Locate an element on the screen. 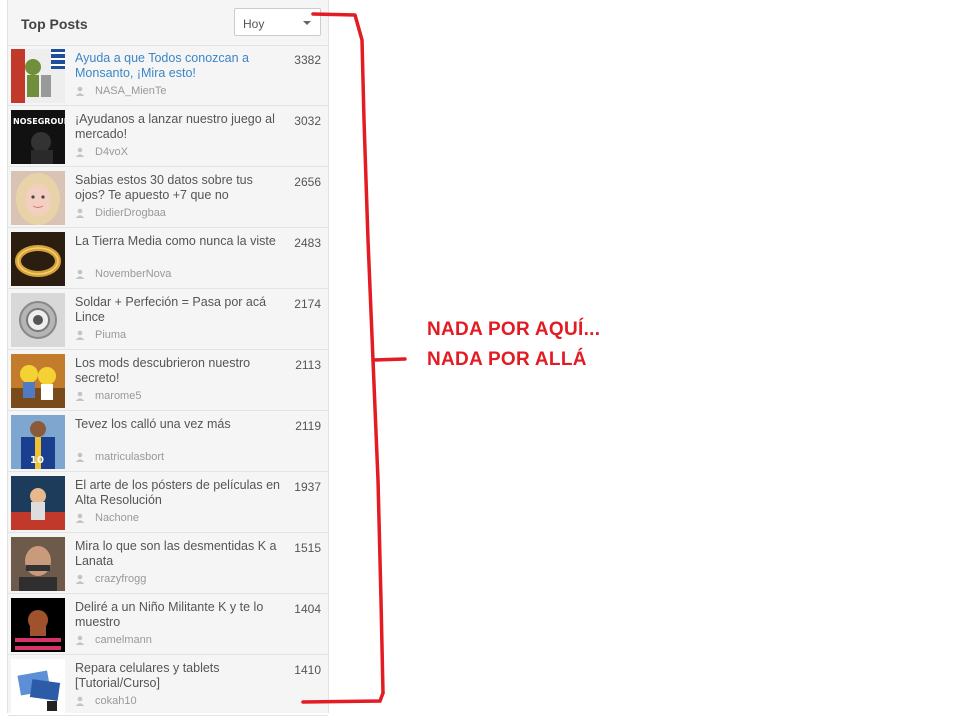 Image resolution: width=970 pixels, height=716 pixels. post-score: 1410 is located at coordinates (307, 670).